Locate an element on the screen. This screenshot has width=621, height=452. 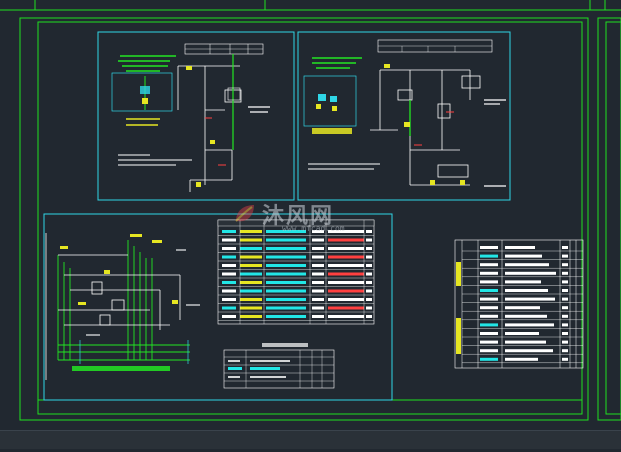
status-strip is located at coordinates (310, 439).